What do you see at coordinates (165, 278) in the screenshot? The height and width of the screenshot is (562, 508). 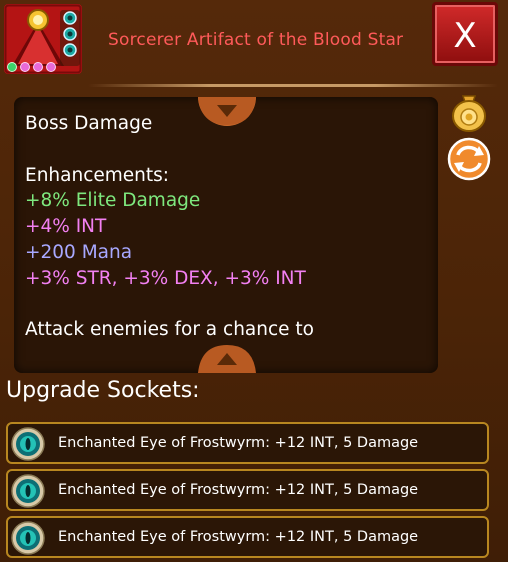 I see `desc-line: +3% STR, +3% DEX, +3% INT` at bounding box center [165, 278].